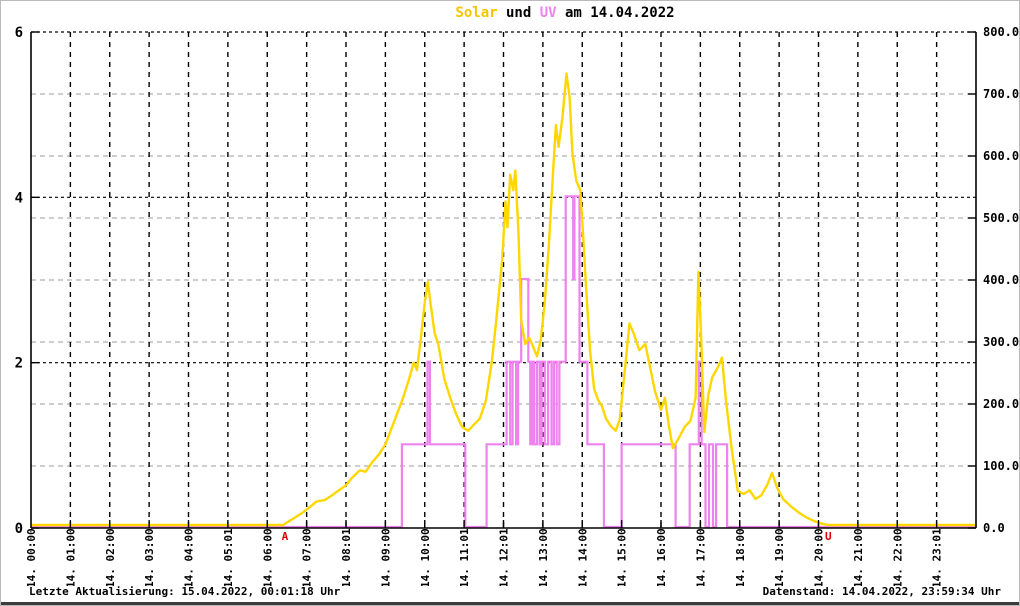  Describe the element at coordinates (464, 558) in the screenshot. I see `x-axis-tick-label: 14. 11:01` at that location.